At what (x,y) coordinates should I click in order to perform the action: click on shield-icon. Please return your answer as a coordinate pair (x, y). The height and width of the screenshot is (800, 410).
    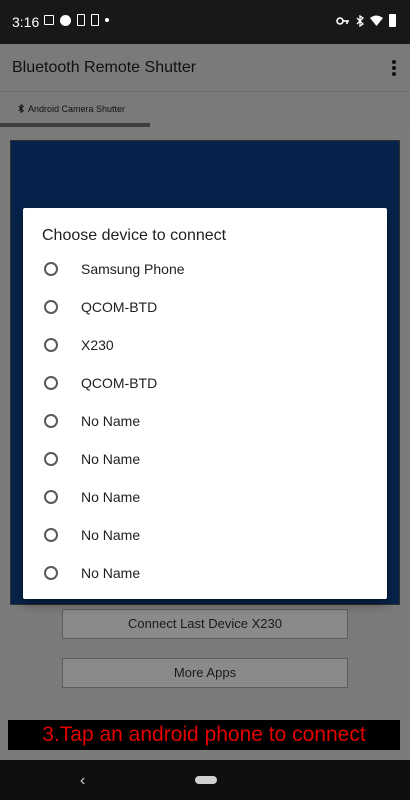
    Looking at the image, I should click on (65, 20).